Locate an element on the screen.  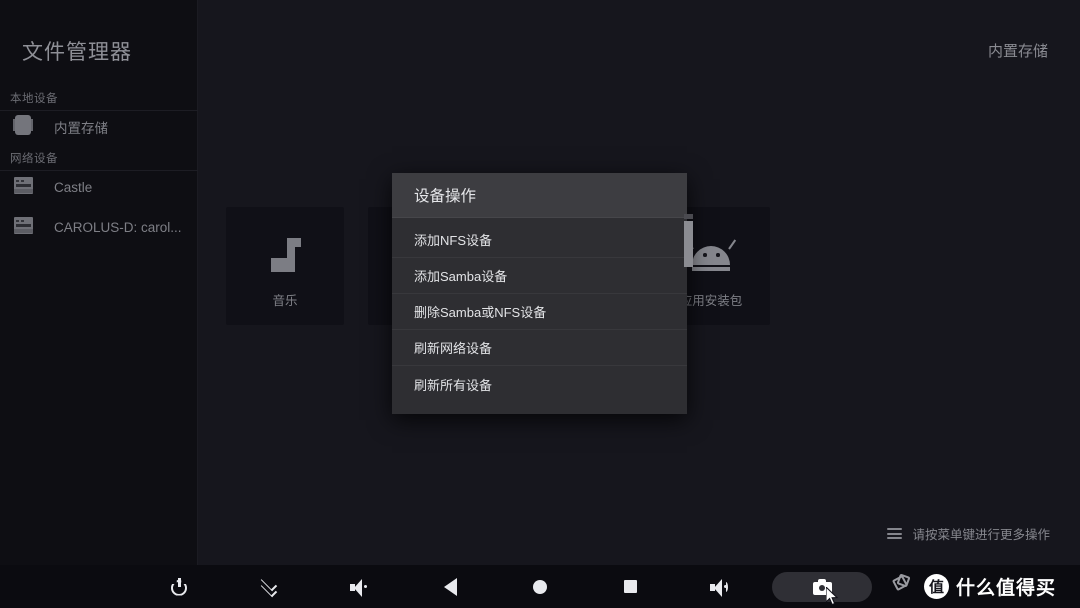
scrollbar-thumb is located at coordinates (688, 244).